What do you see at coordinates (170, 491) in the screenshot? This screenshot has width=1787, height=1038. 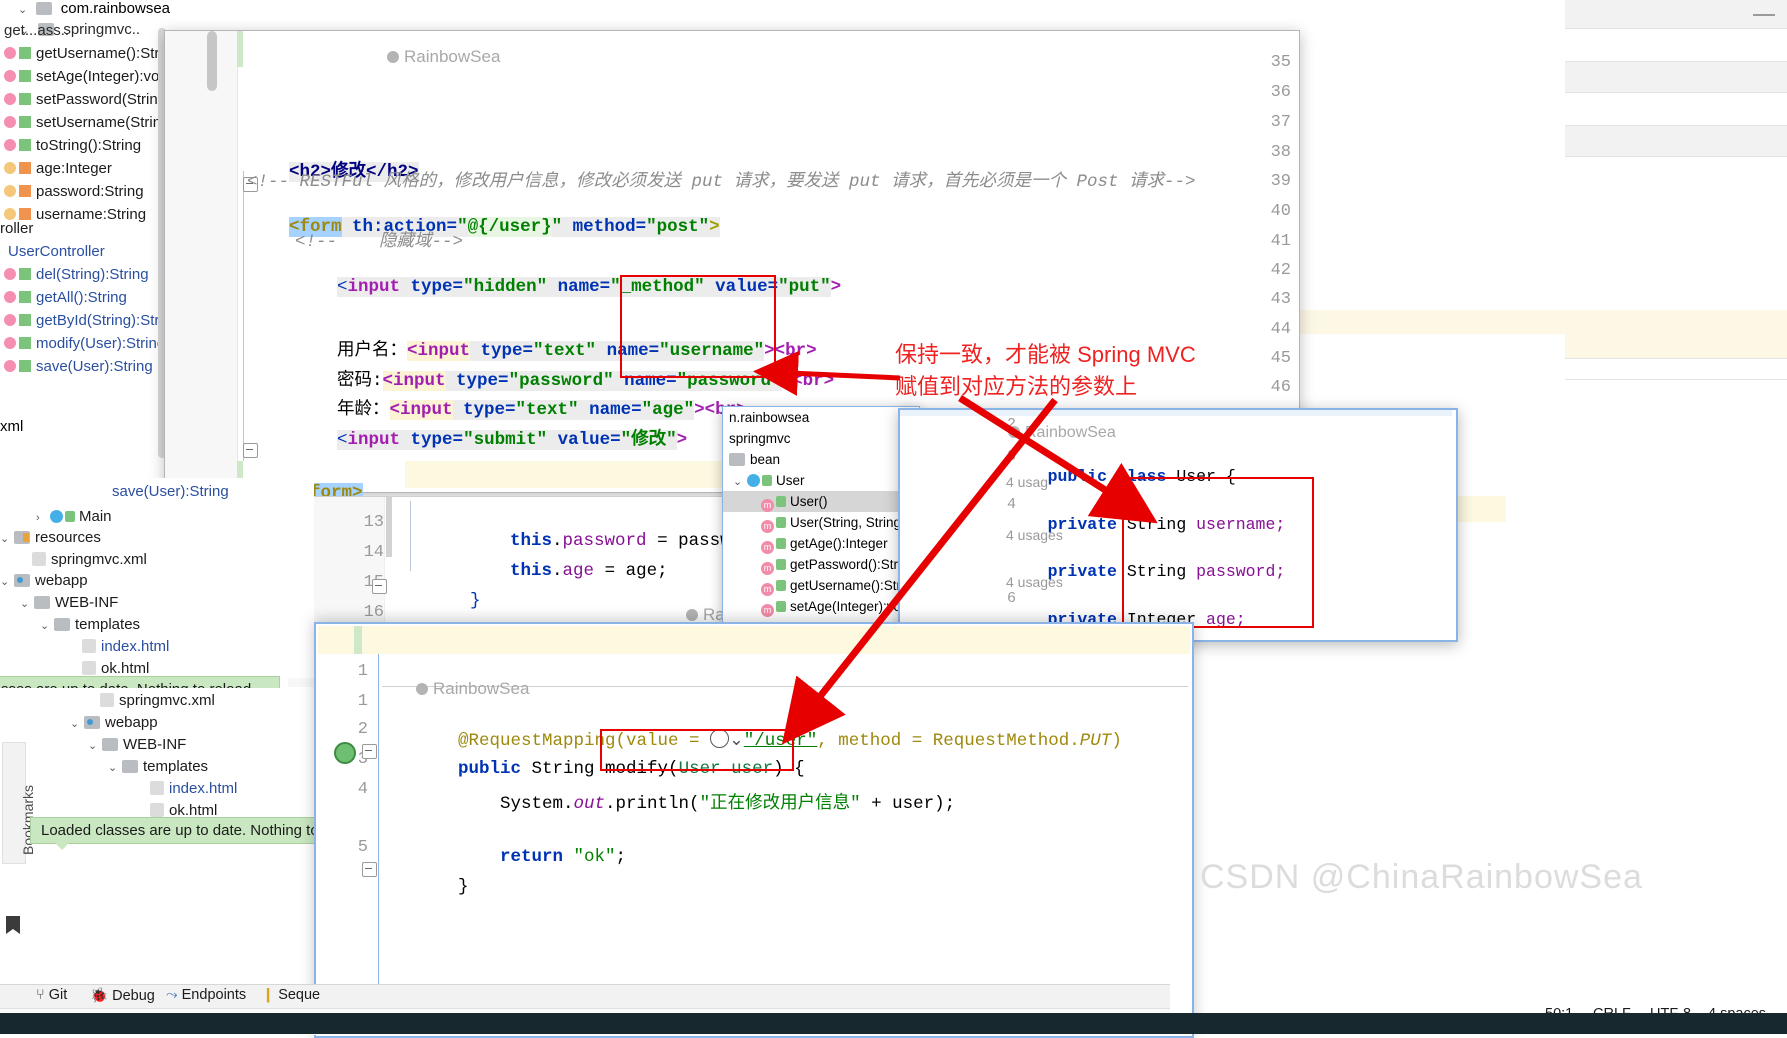 I see `tree-row: save(User):String` at bounding box center [170, 491].